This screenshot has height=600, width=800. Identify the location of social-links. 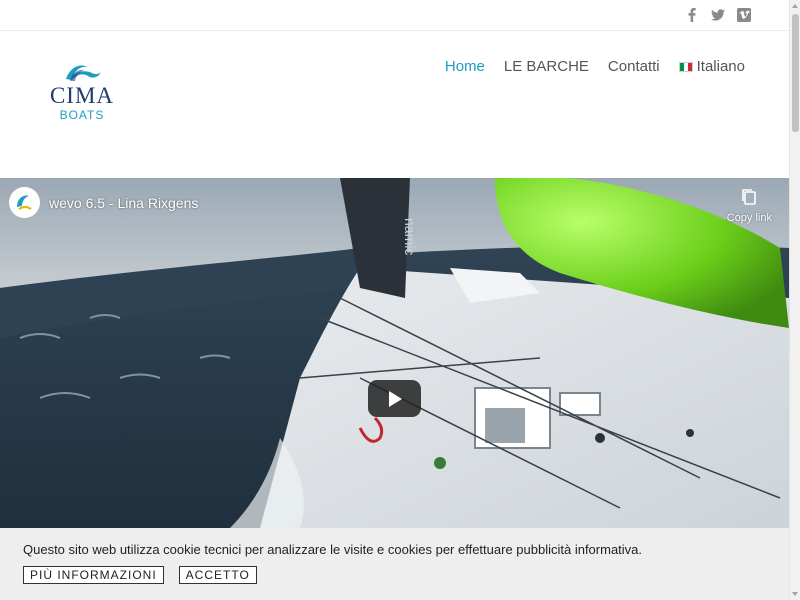
(718, 15).